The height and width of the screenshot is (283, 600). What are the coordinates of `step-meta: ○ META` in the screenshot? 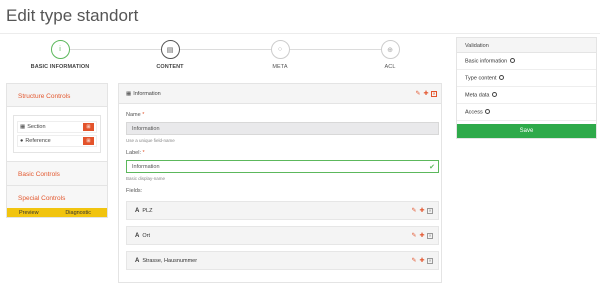 It's located at (280, 55).